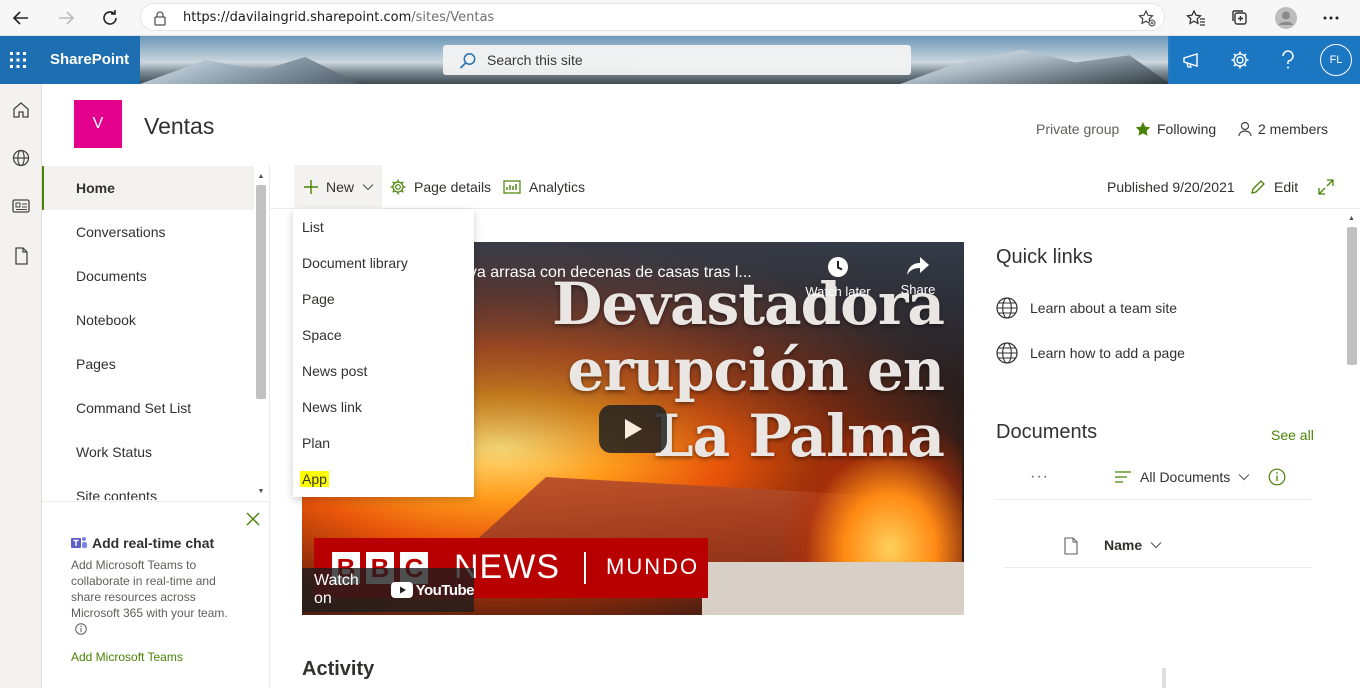  Describe the element at coordinates (1196, 18) in the screenshot. I see `favorites-icon` at that location.